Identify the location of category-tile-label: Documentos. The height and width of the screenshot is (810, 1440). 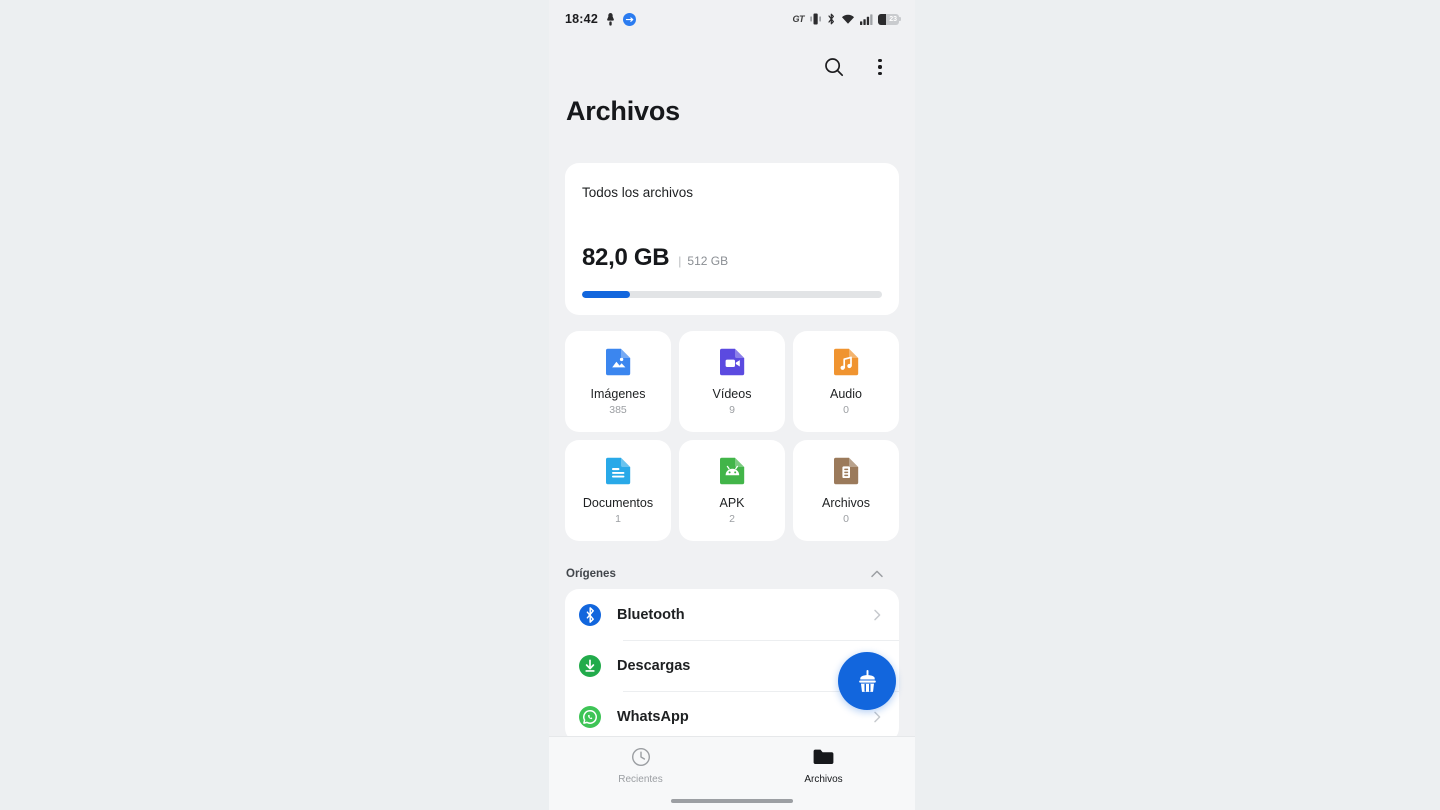
(618, 502).